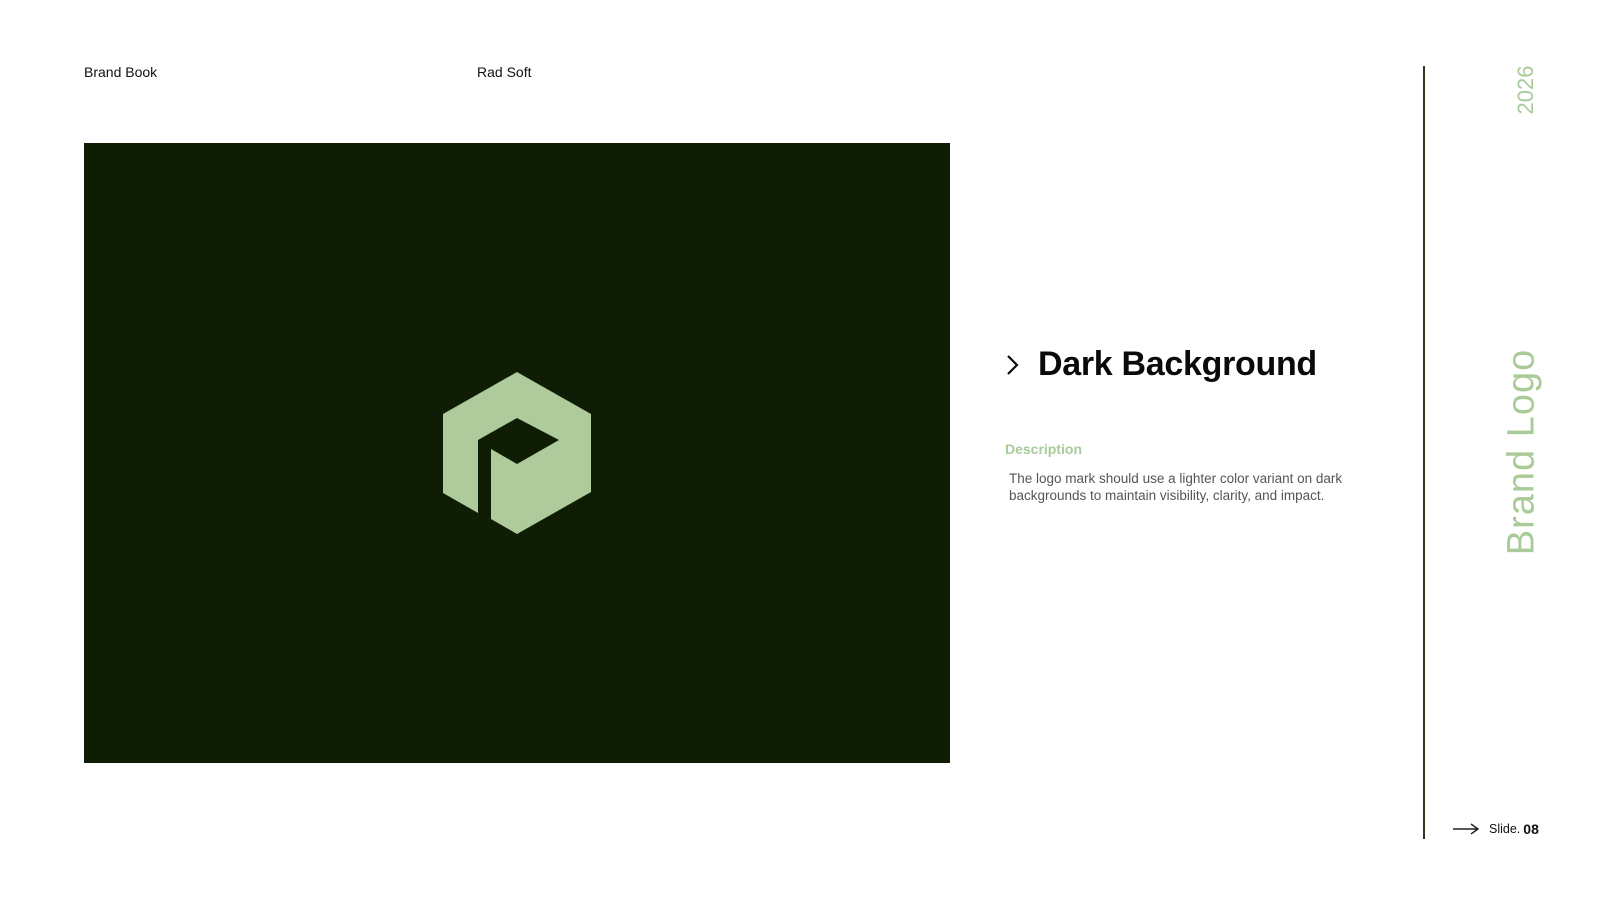  What do you see at coordinates (1505, 829) in the screenshot?
I see `slide-label: Slide.` at bounding box center [1505, 829].